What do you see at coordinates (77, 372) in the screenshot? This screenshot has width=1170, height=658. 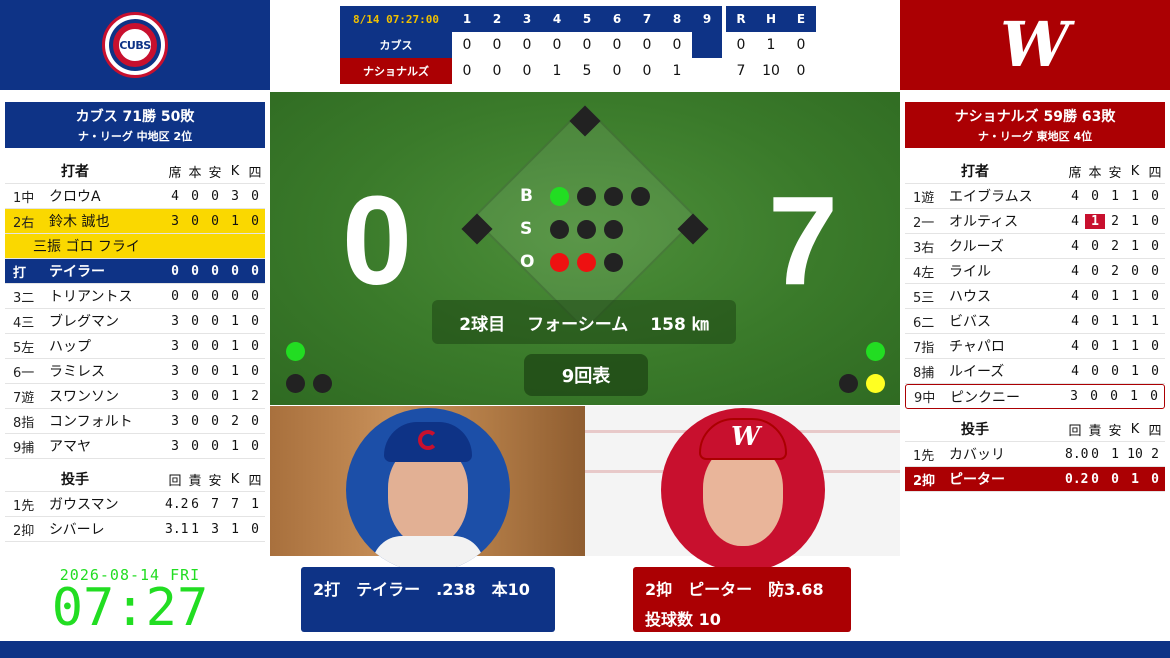 I see `player-name: ラミレス` at bounding box center [77, 372].